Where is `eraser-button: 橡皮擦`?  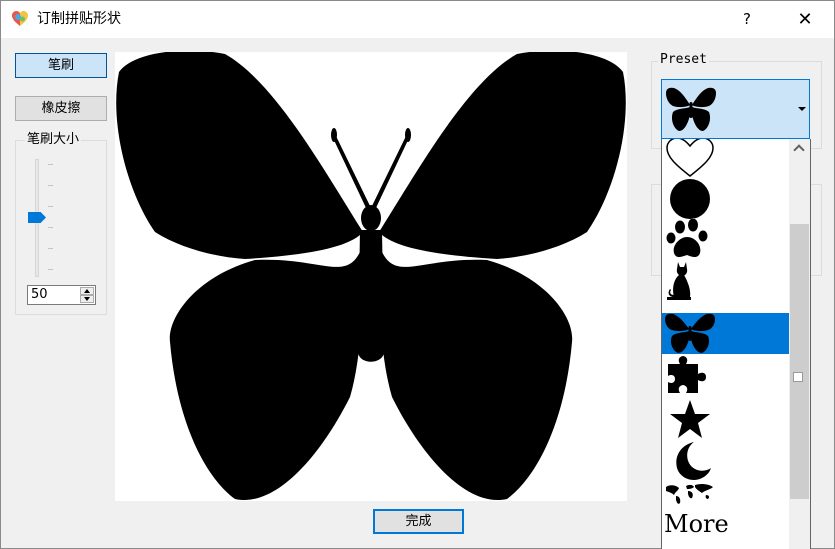 eraser-button: 橡皮擦 is located at coordinates (61, 108).